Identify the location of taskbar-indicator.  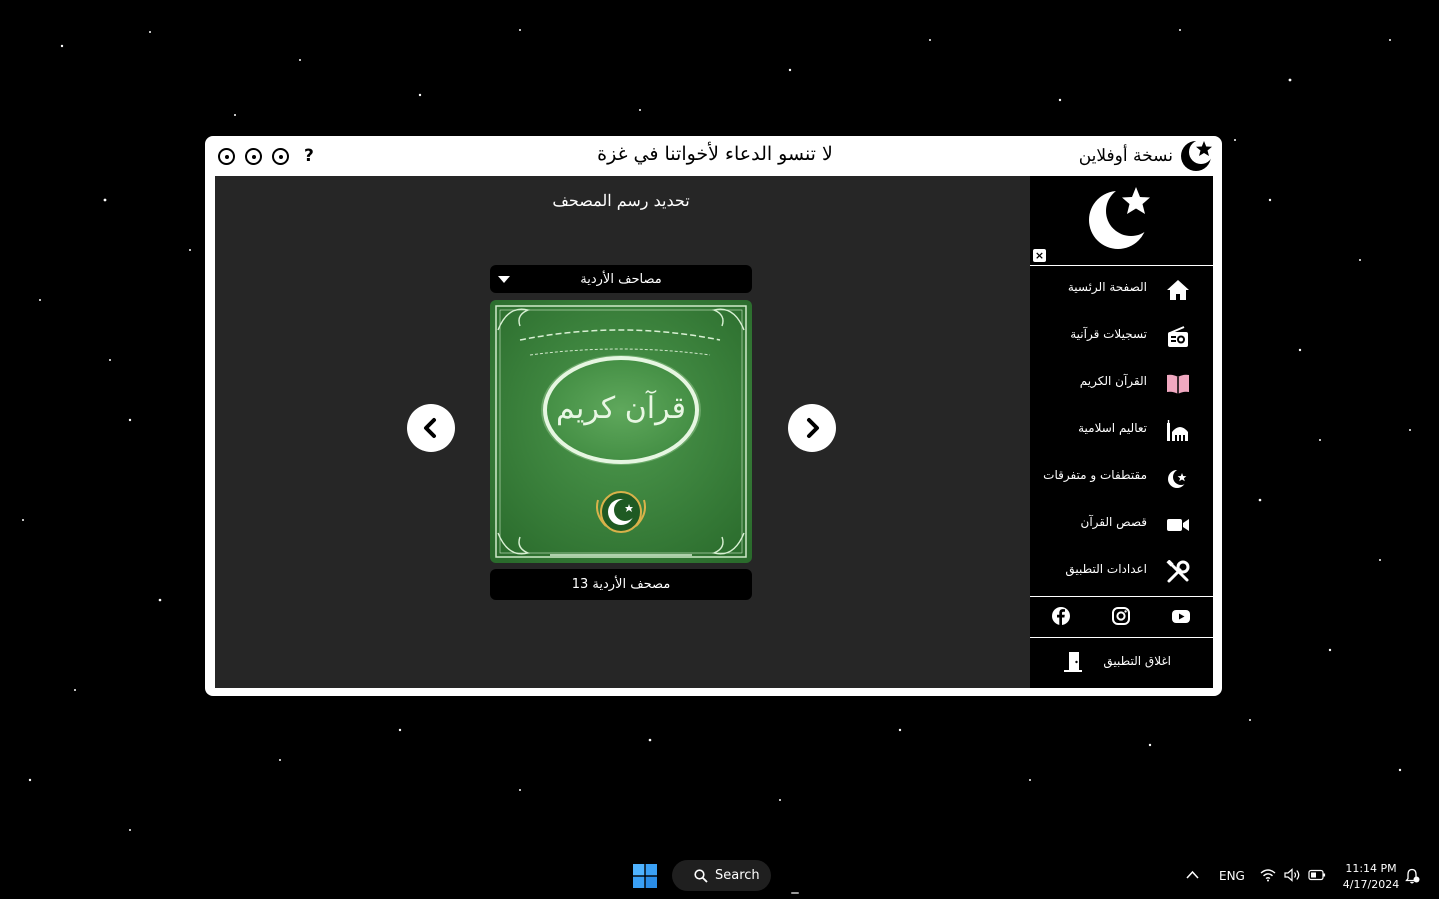
(795, 893).